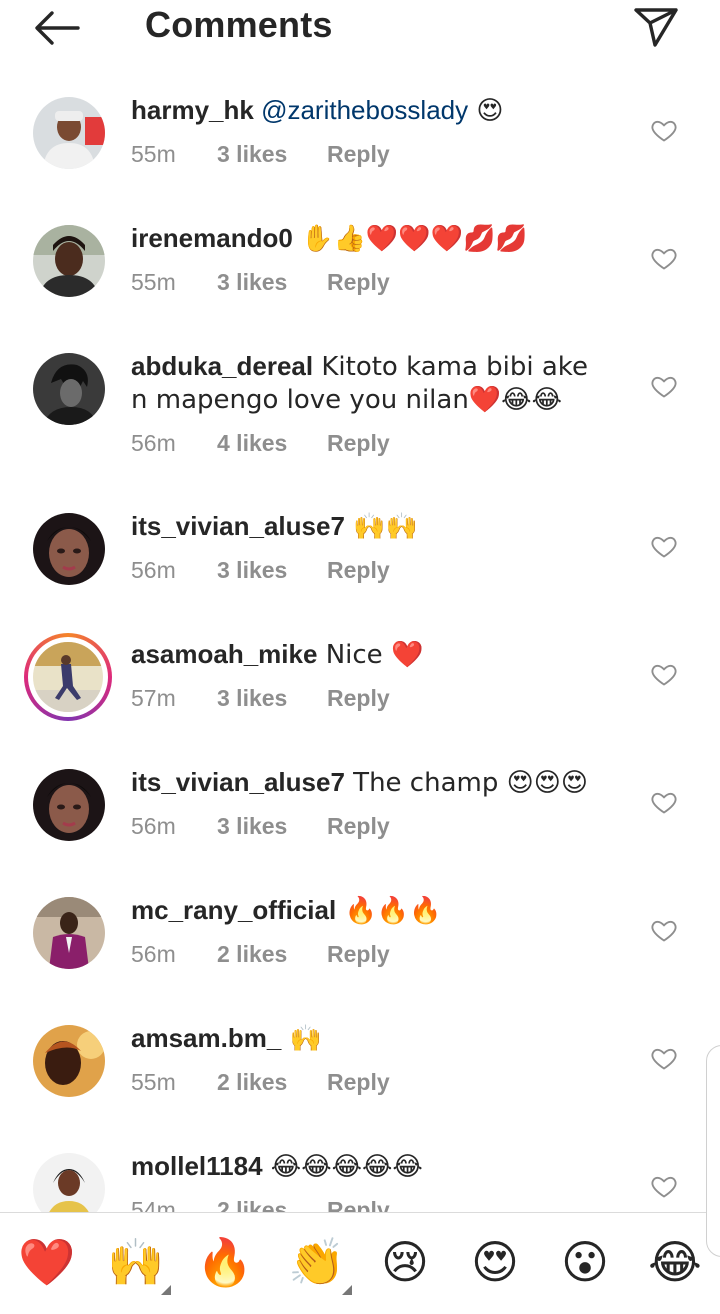  I want to click on send-direct-icon, so click(656, 27).